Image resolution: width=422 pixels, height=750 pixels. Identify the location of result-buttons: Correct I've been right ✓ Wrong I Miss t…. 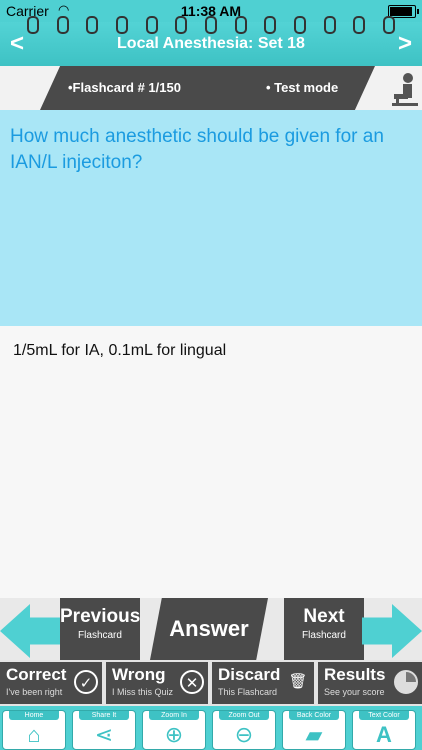
(211, 683).